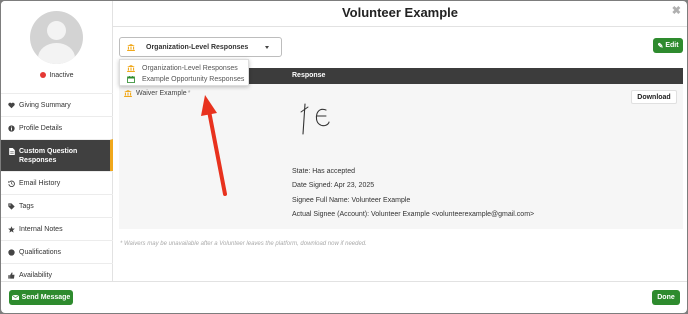 The width and height of the screenshot is (688, 314). Describe the element at coordinates (668, 45) in the screenshot. I see `edit-button: ✎ Edit` at that location.